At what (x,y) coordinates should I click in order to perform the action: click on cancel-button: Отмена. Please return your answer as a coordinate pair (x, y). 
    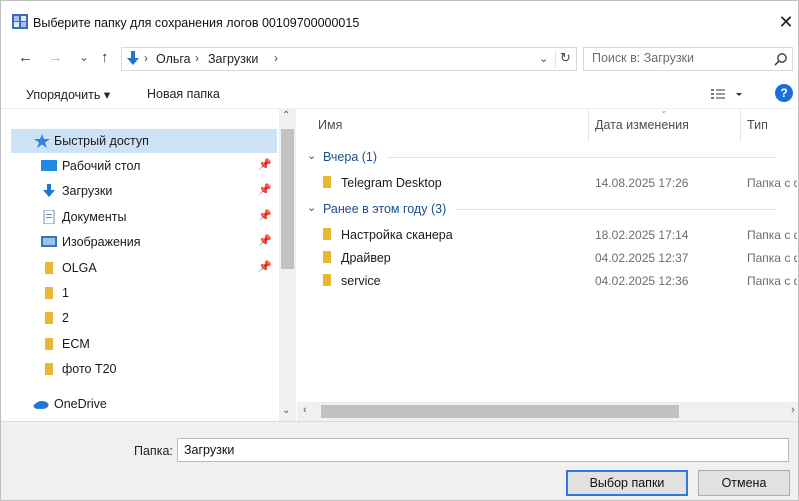
    Looking at the image, I should click on (744, 483).